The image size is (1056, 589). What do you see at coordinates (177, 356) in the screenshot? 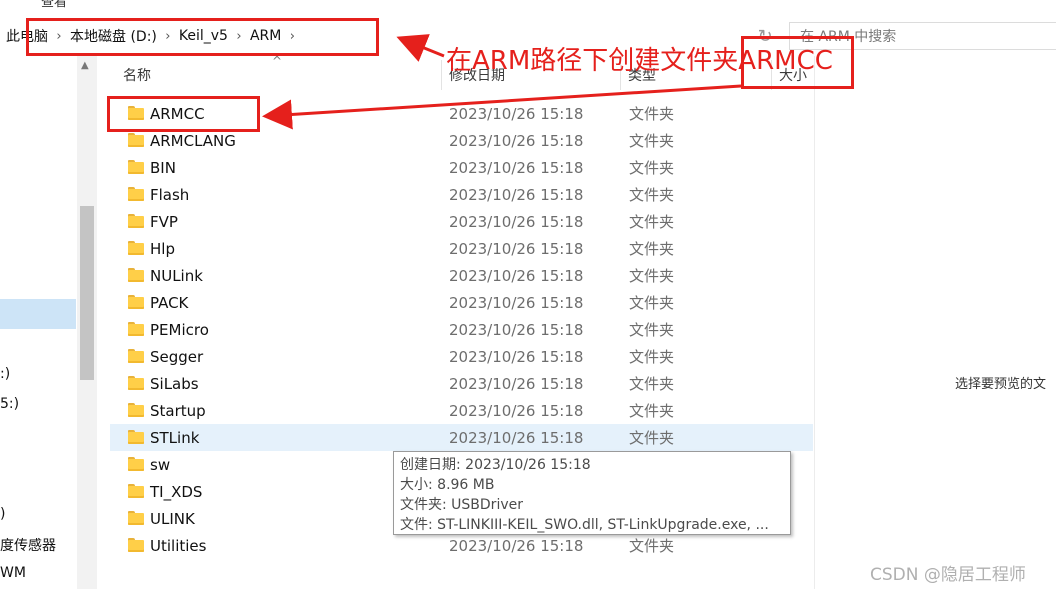
I see `file-name: Segger` at bounding box center [177, 356].